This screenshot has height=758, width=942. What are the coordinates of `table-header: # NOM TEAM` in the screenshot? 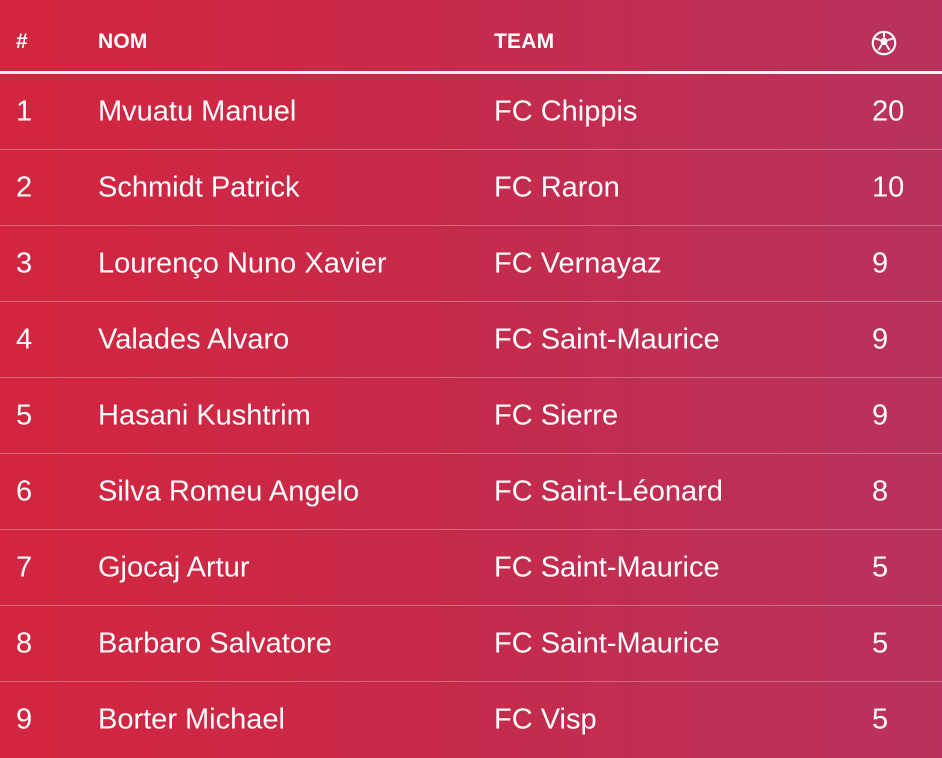 It's located at (471, 37).